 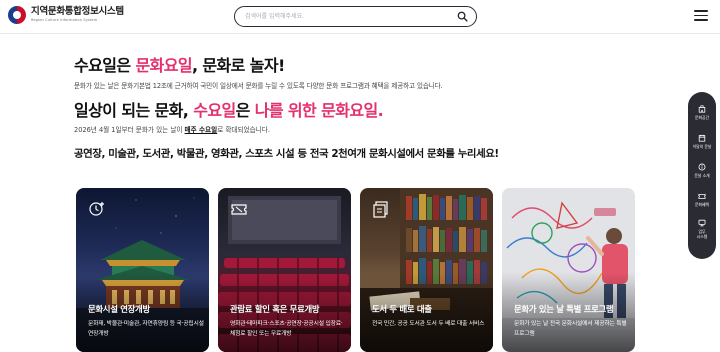 What do you see at coordinates (702, 228) in the screenshot?
I see `quick-menu-work-system: 업무 시스템` at bounding box center [702, 228].